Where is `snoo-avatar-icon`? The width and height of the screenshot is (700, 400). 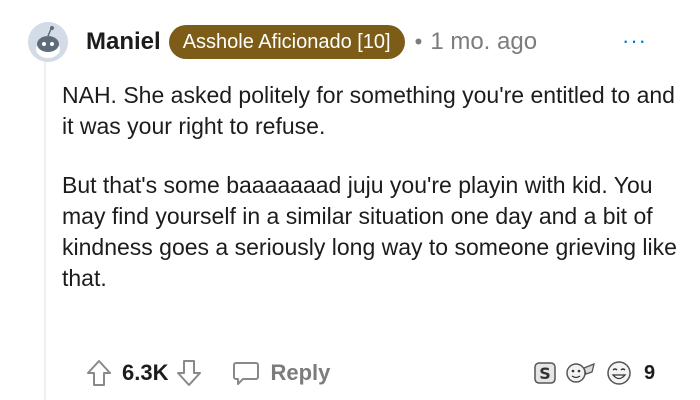 snoo-avatar-icon is located at coordinates (48, 42).